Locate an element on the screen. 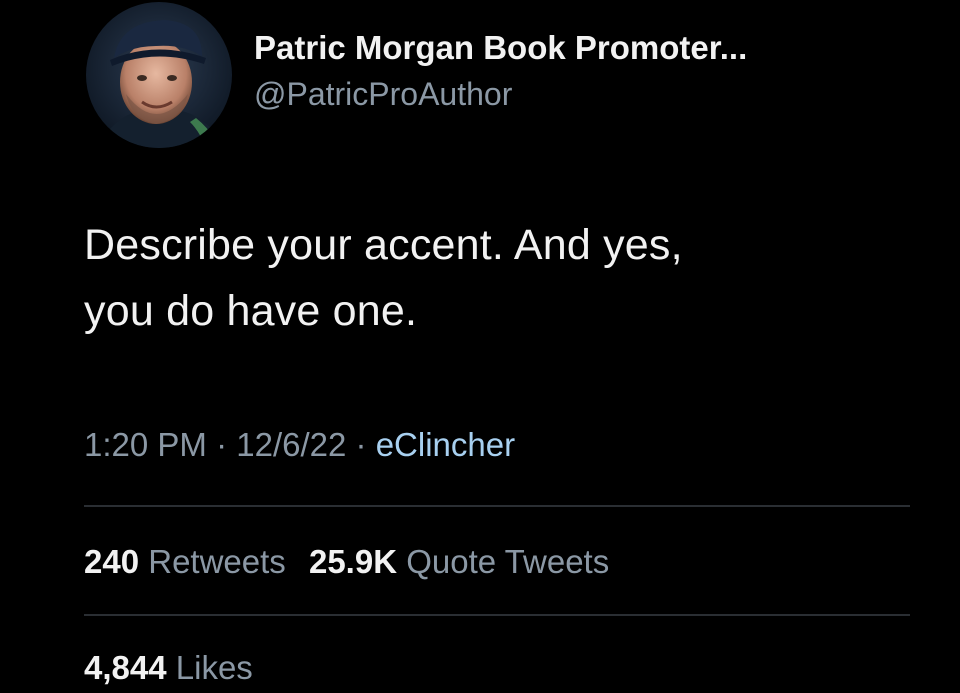  tweet-date: 12/6/22 is located at coordinates (291, 444).